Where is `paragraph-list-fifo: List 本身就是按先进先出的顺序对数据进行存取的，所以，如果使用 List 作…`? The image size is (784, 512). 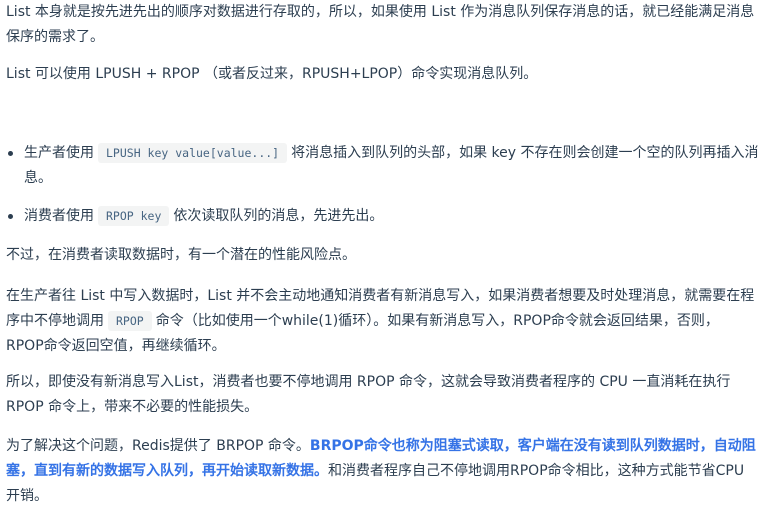
paragraph-list-fifo: List 本身就是按先进先出的顺序对数据进行存取的，所以，如果使用 List 作… is located at coordinates (380, 24).